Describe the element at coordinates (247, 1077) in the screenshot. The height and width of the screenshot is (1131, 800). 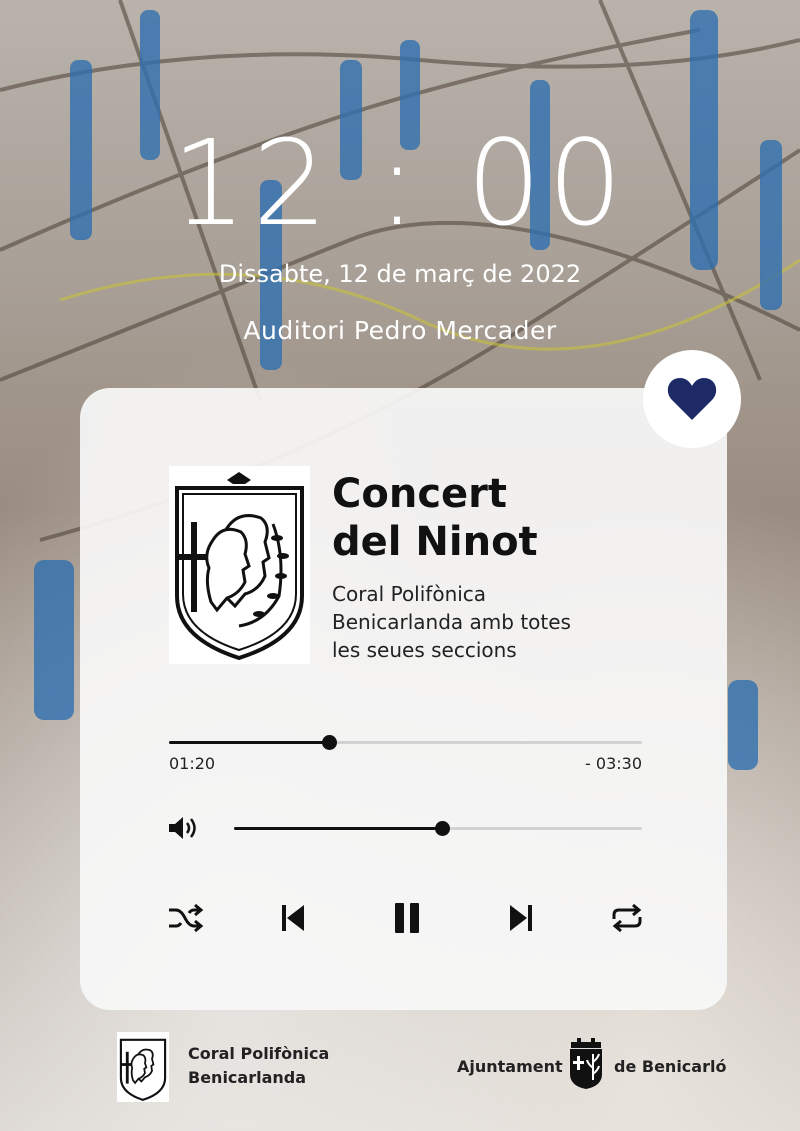
I see `choir-name-line-2: Benicarlanda` at that location.